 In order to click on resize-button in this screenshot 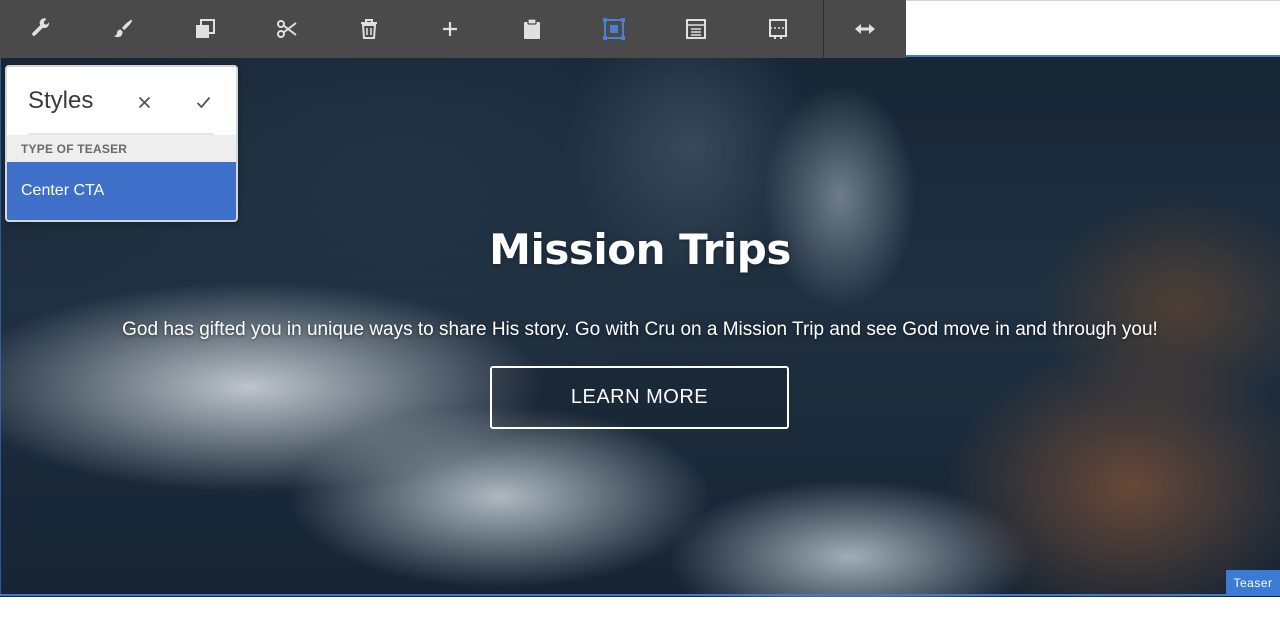, I will do `click(865, 29)`.